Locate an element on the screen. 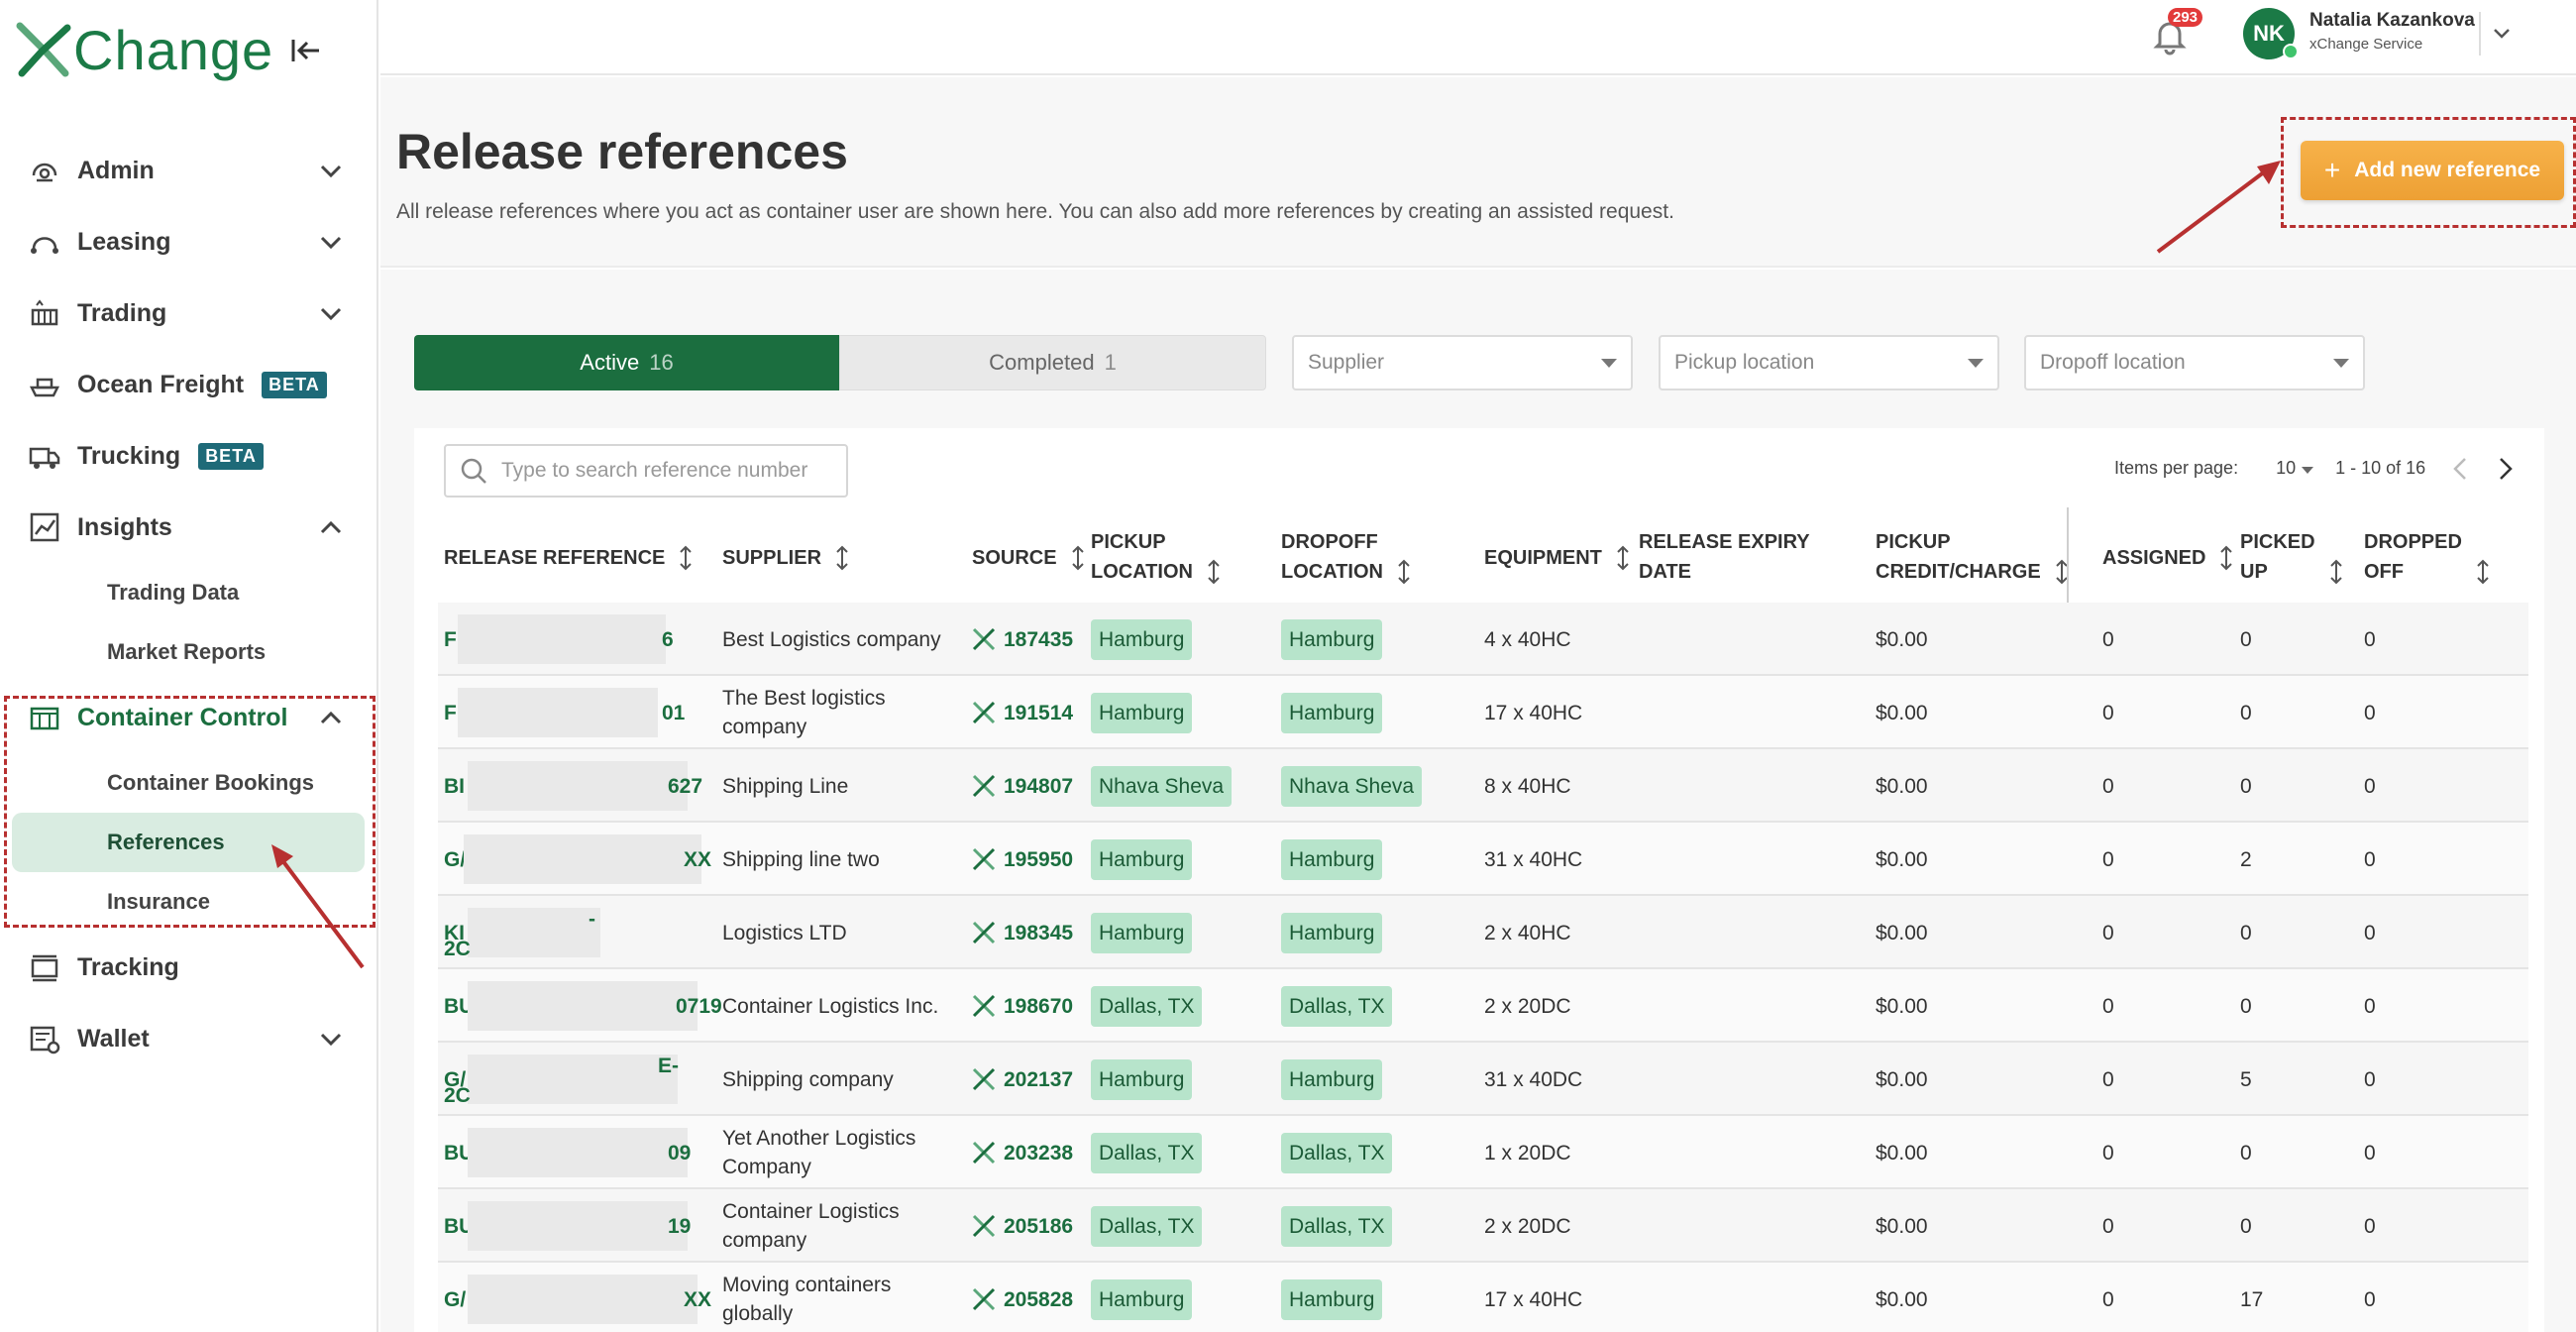  add-new-reference-button: + Add new reference is located at coordinates (2432, 170).